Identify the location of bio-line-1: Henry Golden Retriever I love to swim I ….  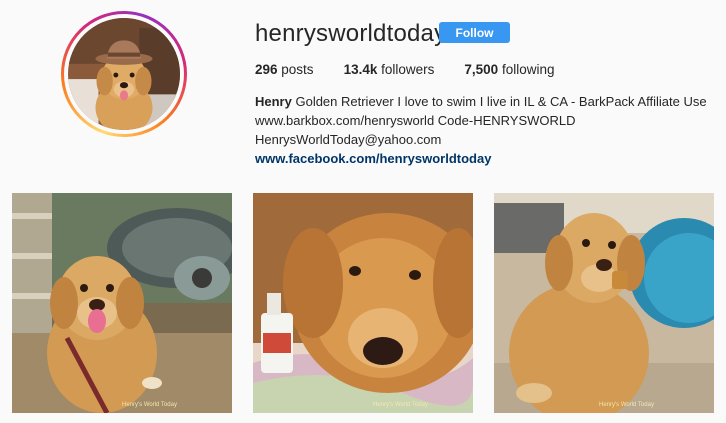
(485, 101).